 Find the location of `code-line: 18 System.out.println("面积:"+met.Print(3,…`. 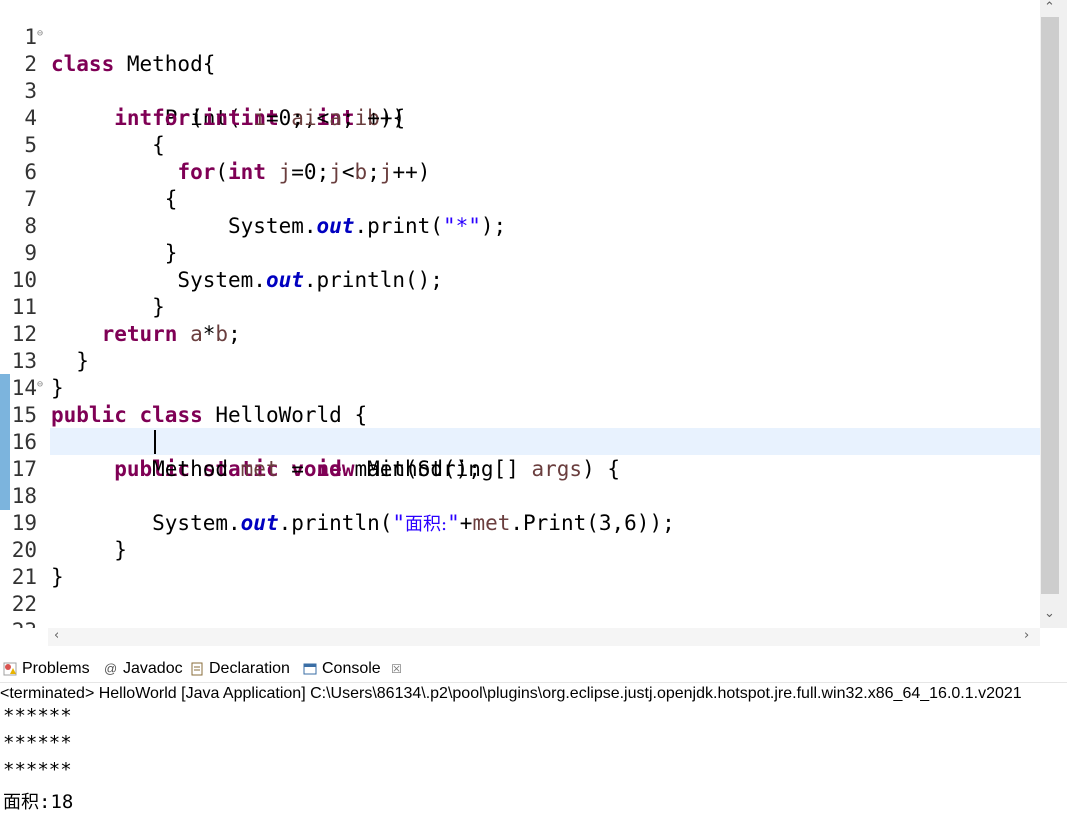

code-line: 18 System.out.println("面积:"+met.Print(3,… is located at coordinates (337, 495).